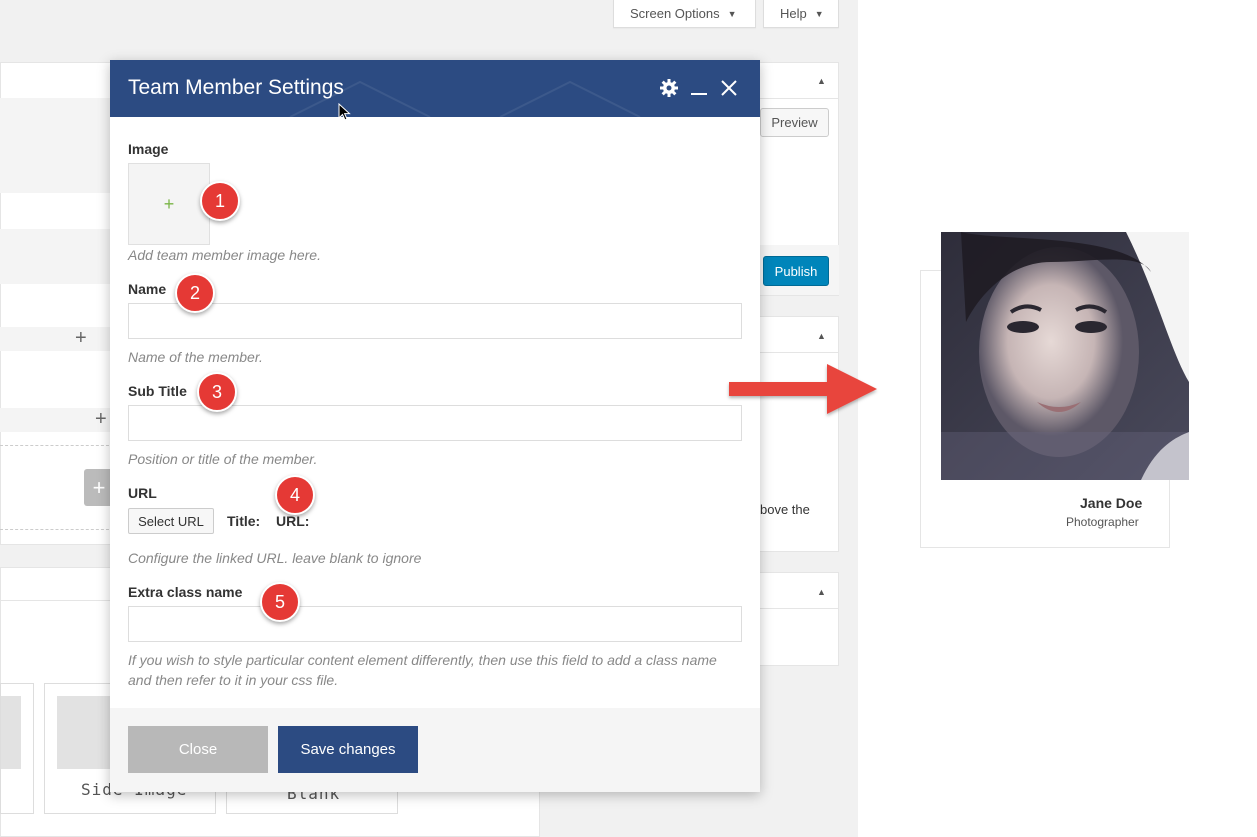 This screenshot has height=837, width=1257. I want to click on plus-icon: +, so click(169, 203).